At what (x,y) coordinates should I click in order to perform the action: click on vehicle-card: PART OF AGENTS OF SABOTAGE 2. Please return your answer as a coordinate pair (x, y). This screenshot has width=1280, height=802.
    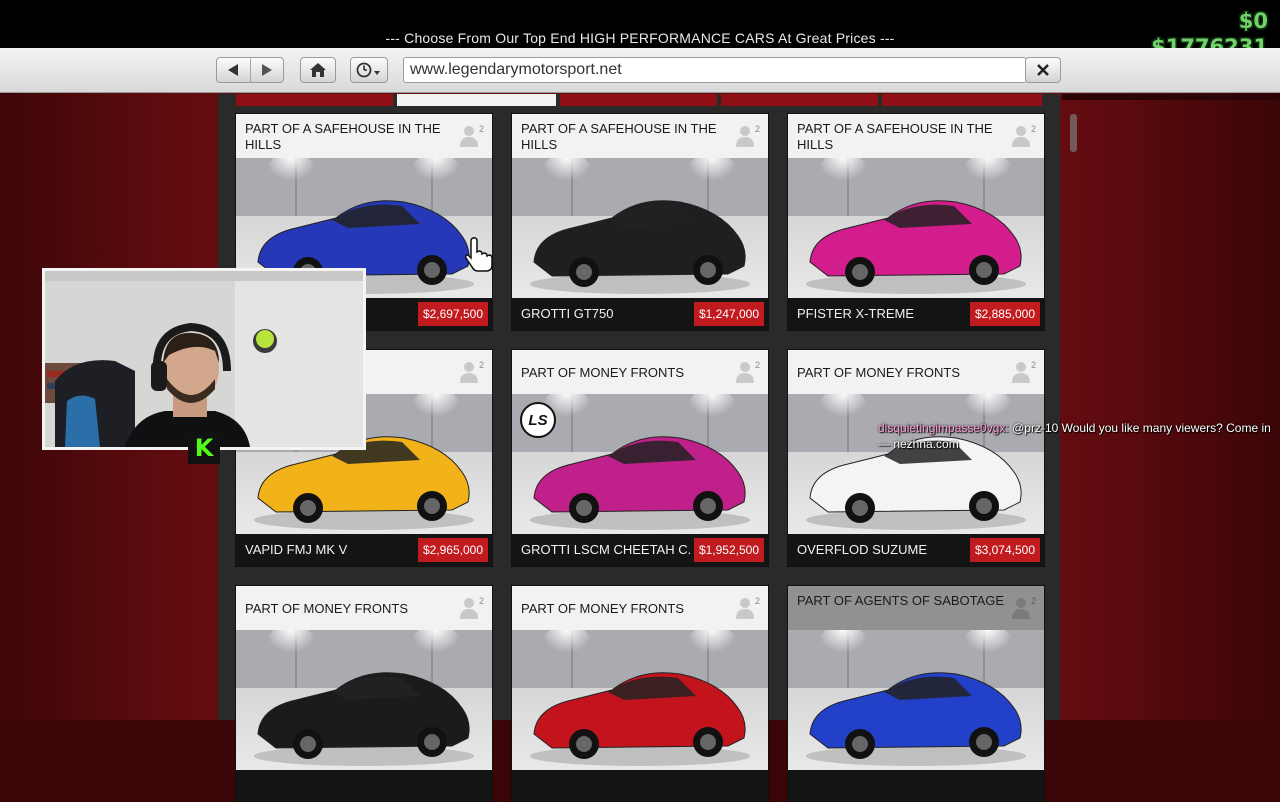
    Looking at the image, I should click on (916, 694).